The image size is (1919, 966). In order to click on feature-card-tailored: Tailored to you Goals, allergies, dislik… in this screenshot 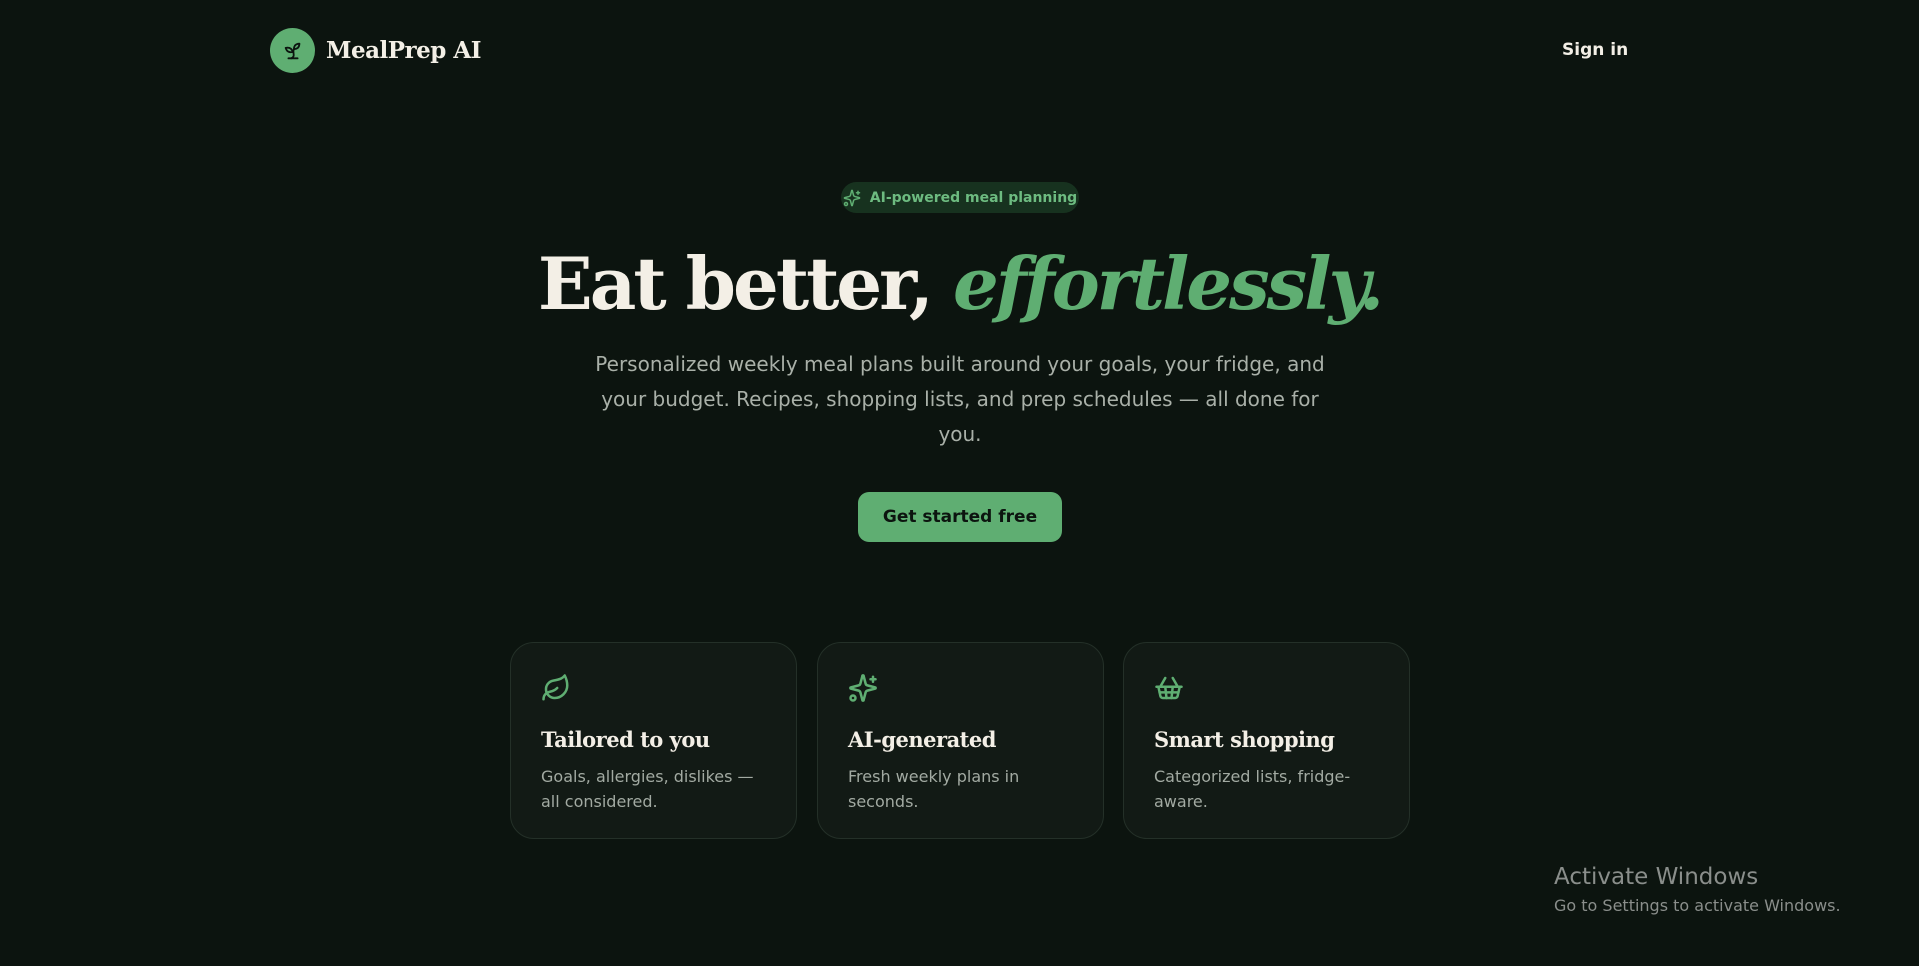, I will do `click(653, 740)`.